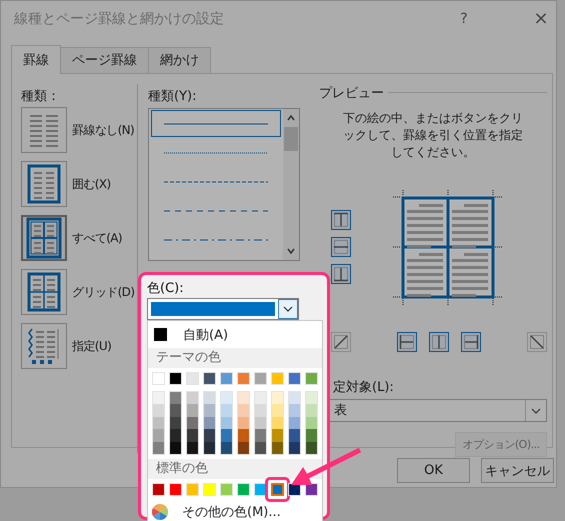  What do you see at coordinates (179, 60) in the screenshot?
I see `tab: 網かけ` at bounding box center [179, 60].